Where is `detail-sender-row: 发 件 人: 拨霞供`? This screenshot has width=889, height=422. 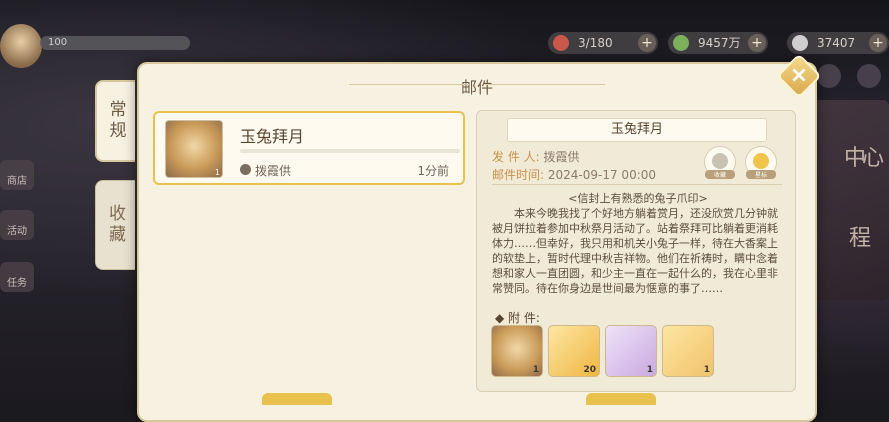 detail-sender-row: 发 件 人: 拨霞供 is located at coordinates (536, 156).